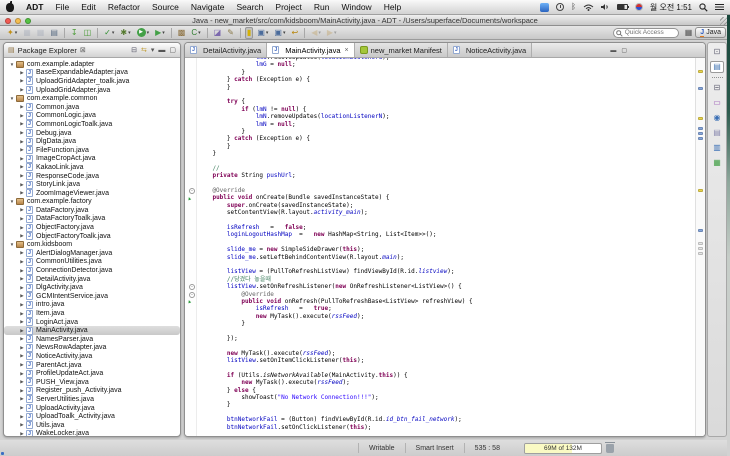  I want to click on tree-file-PUSH_View.java: ▶ J PUSH_View.java, so click(92, 382).